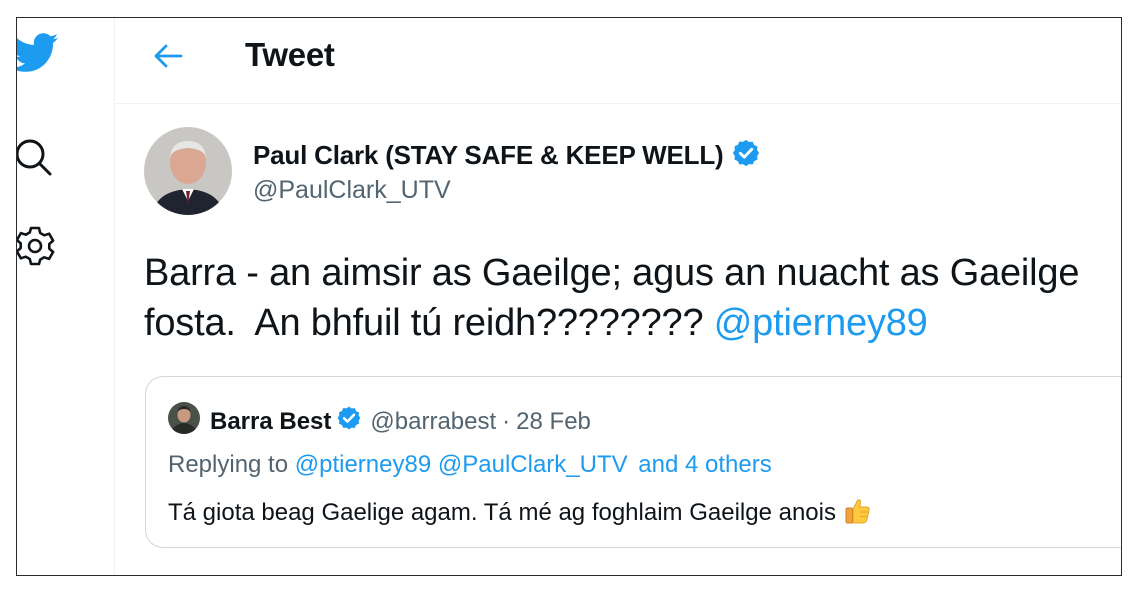 The height and width of the screenshot is (592, 1144). I want to click on replying-prefix: Replying to, so click(228, 464).